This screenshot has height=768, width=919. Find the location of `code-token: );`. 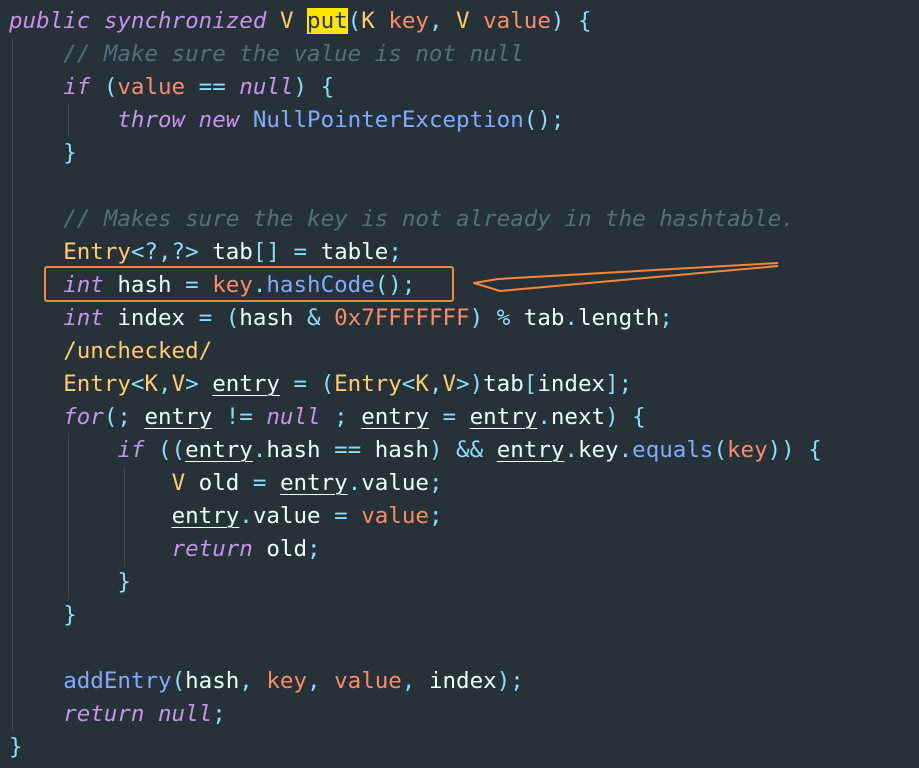

code-token: ); is located at coordinates (510, 681).